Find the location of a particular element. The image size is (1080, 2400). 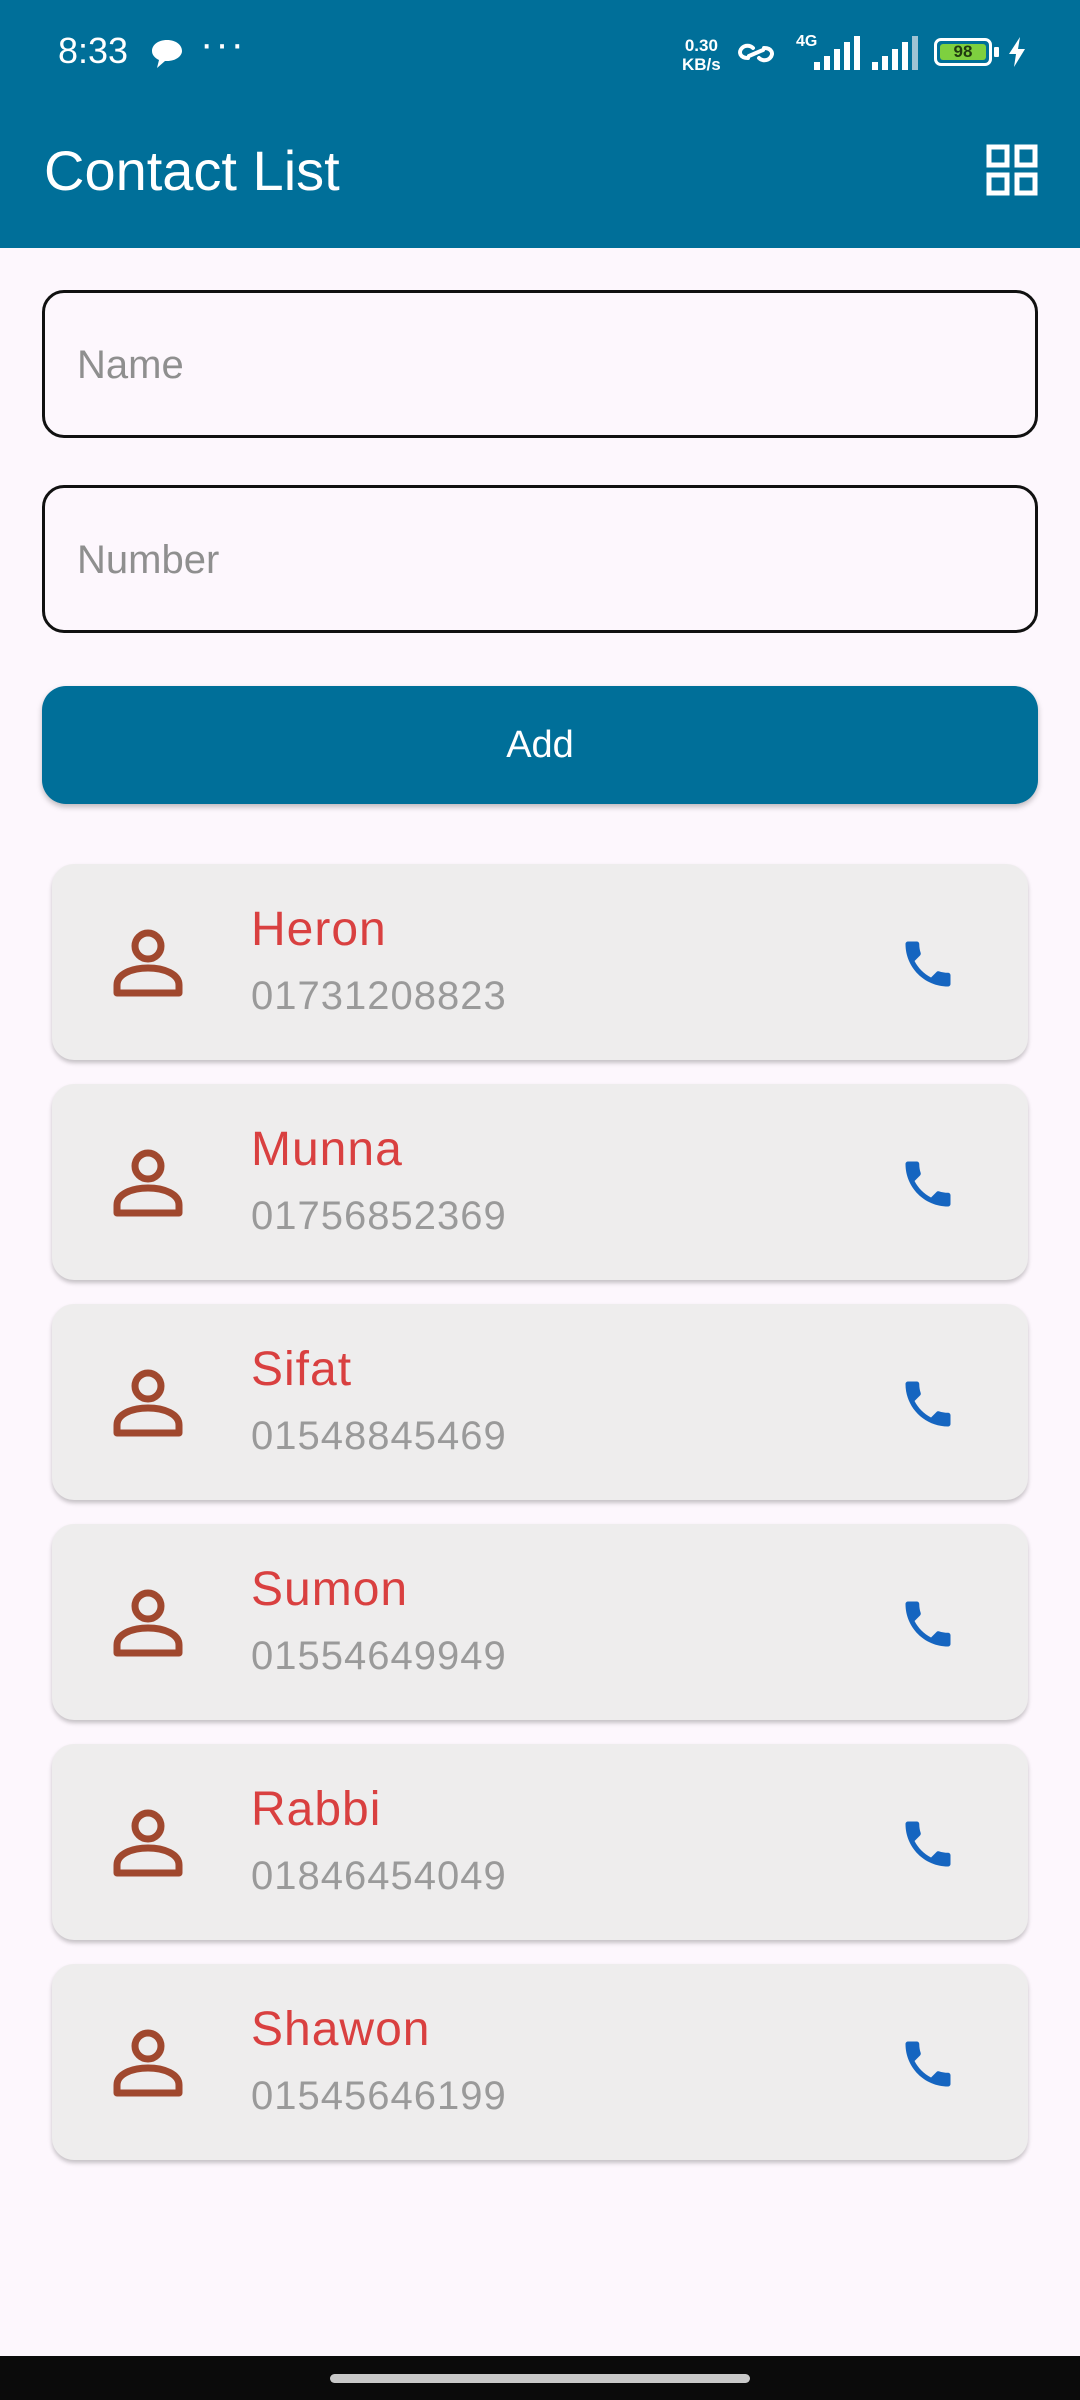

signal-strength-icon is located at coordinates (837, 53).